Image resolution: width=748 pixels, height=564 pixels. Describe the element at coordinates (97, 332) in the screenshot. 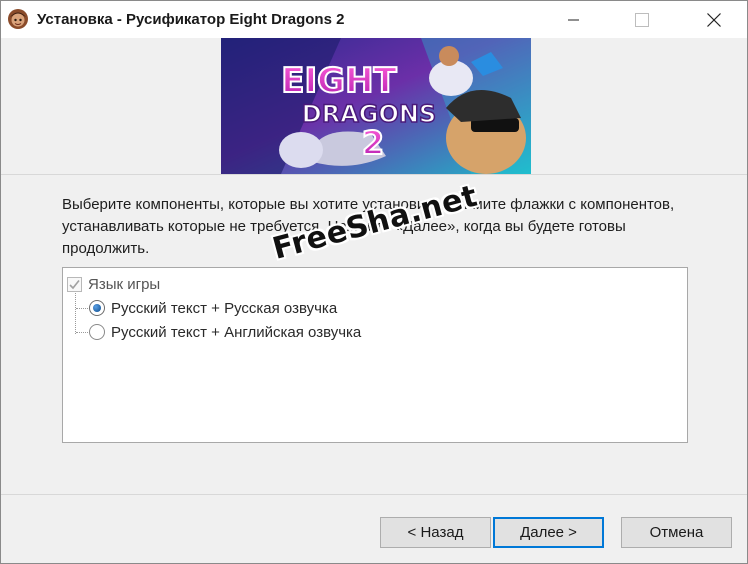

I see `radio-button-unselected` at that location.